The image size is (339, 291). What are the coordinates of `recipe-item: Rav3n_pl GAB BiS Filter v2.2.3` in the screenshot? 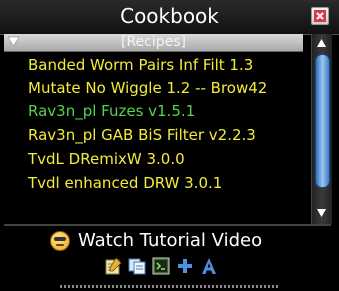 It's located at (142, 135).